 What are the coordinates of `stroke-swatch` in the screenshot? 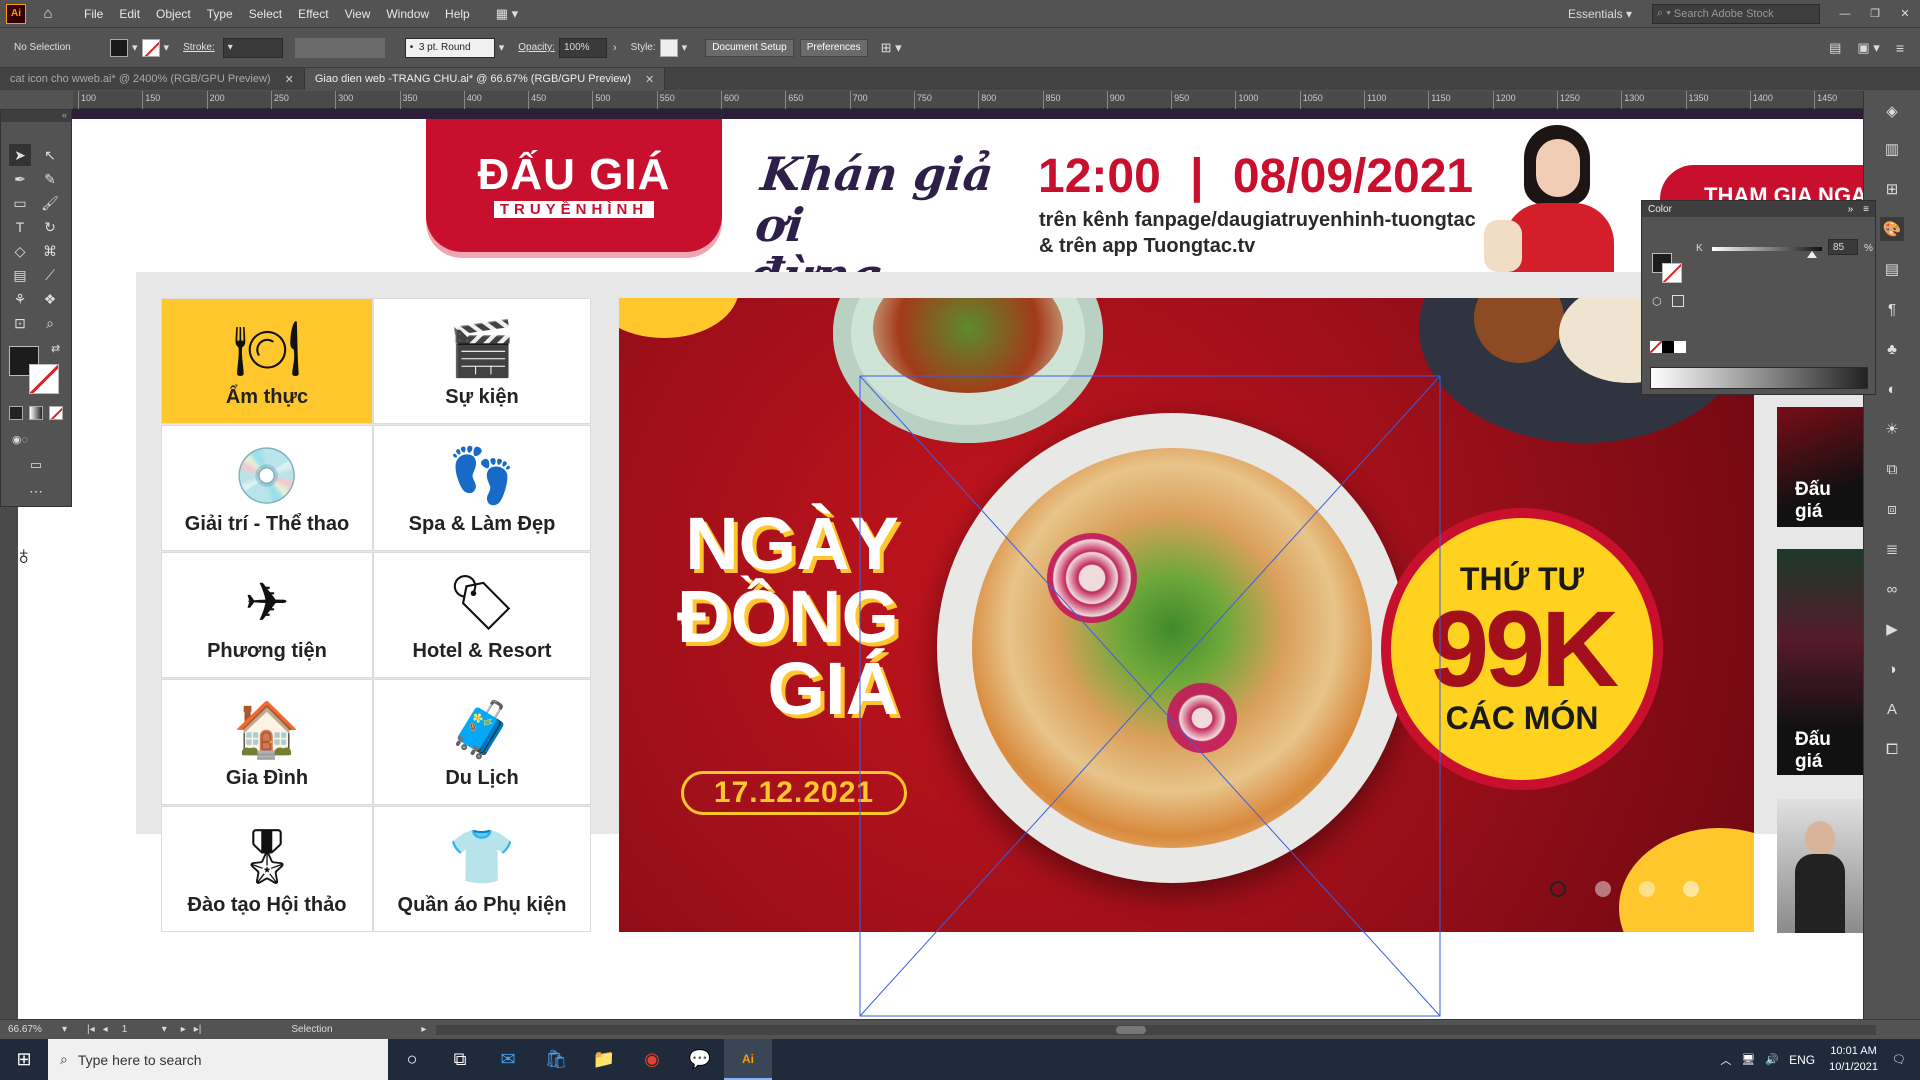 It's located at (150, 47).